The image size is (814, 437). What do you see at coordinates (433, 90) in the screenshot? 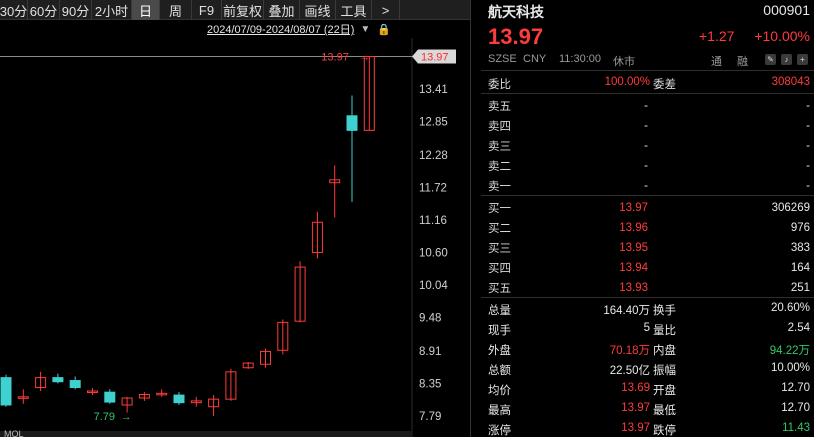
I see `y-tick-label: 13.41` at bounding box center [433, 90].